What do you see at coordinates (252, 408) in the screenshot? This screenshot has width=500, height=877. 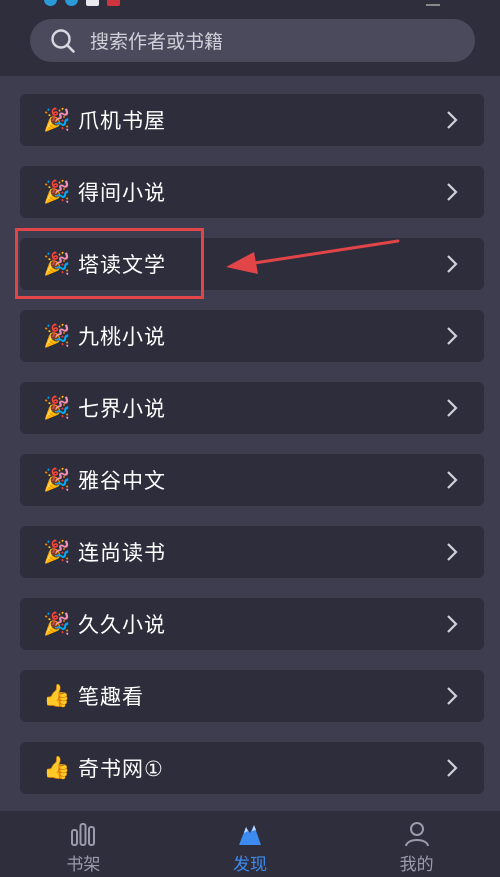 I see `source-item: 🎉 七界小说` at bounding box center [252, 408].